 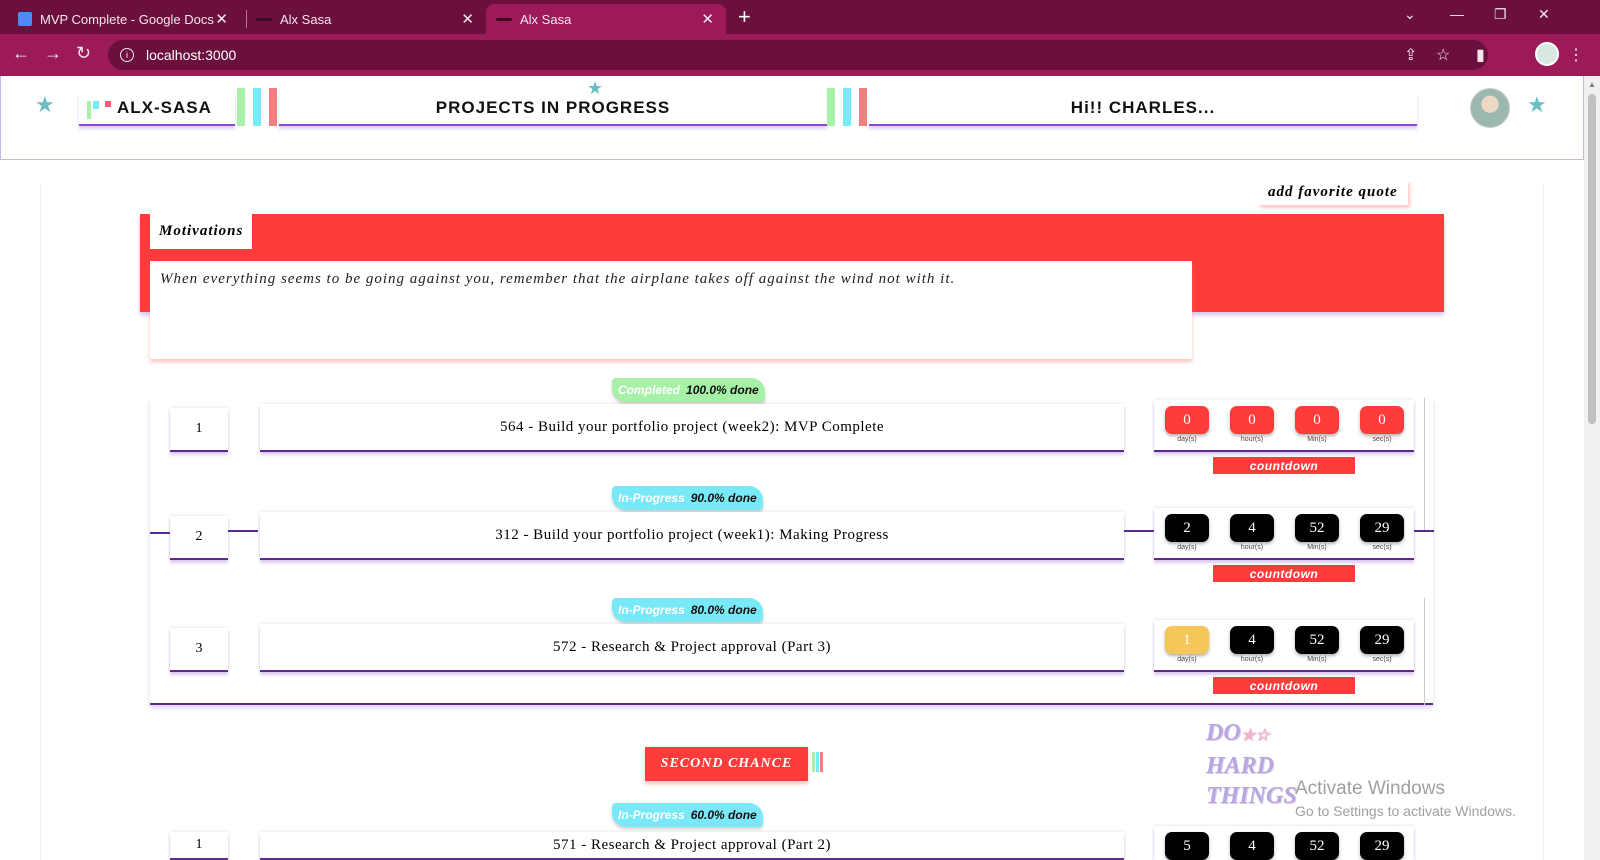 I want to click on status-badge: In-Progress 80.0% done, so click(x=687, y=610).